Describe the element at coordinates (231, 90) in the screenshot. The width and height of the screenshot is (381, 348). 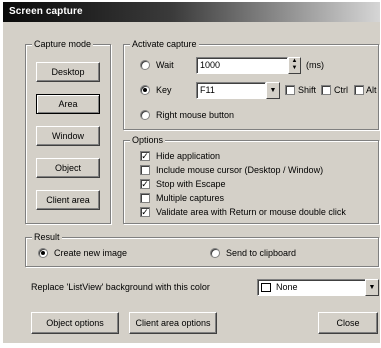
I see `key-dropdown: F11` at that location.